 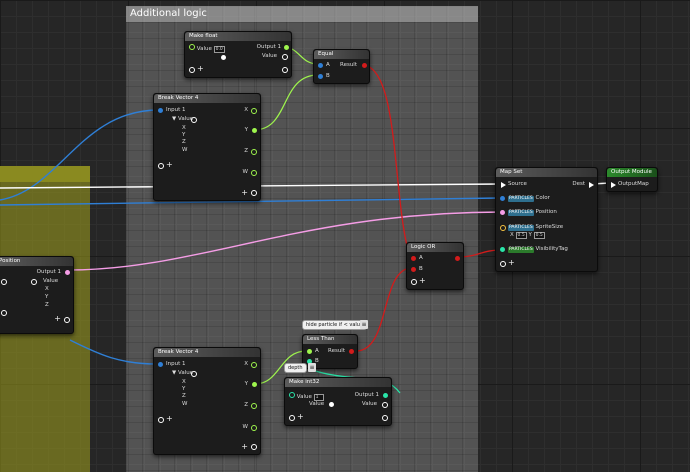 What do you see at coordinates (182, 119) in the screenshot?
I see `value-row: ▼ Value` at bounding box center [182, 119].